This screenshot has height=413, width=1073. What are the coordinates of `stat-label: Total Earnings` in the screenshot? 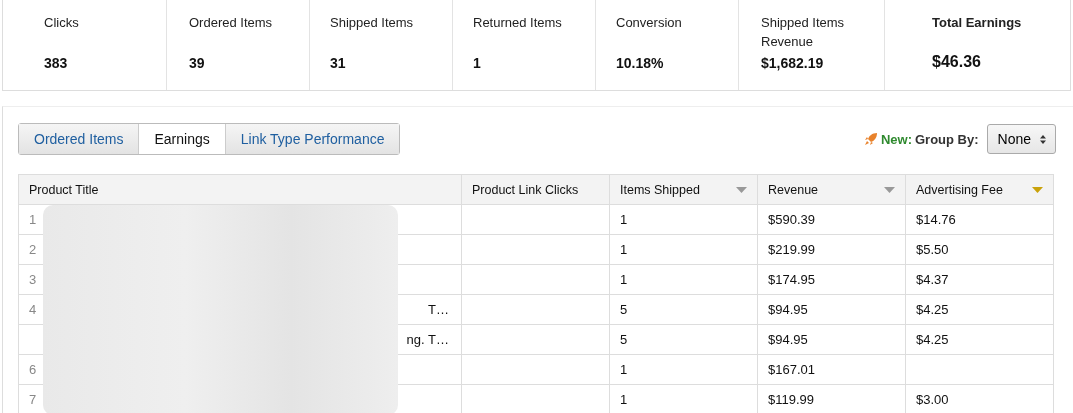 It's located at (977, 23).